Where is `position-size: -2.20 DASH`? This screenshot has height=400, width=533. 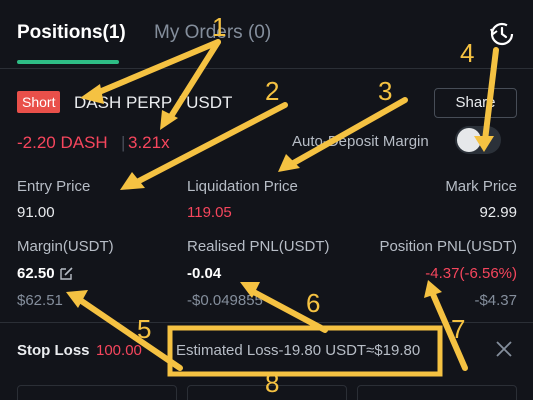 position-size: -2.20 DASH is located at coordinates (62, 142).